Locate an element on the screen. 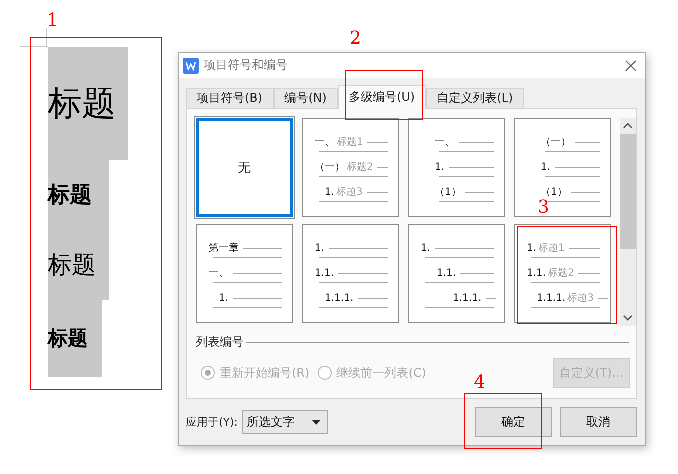 The width and height of the screenshot is (678, 474). tab: 项目符号(B) is located at coordinates (230, 98).